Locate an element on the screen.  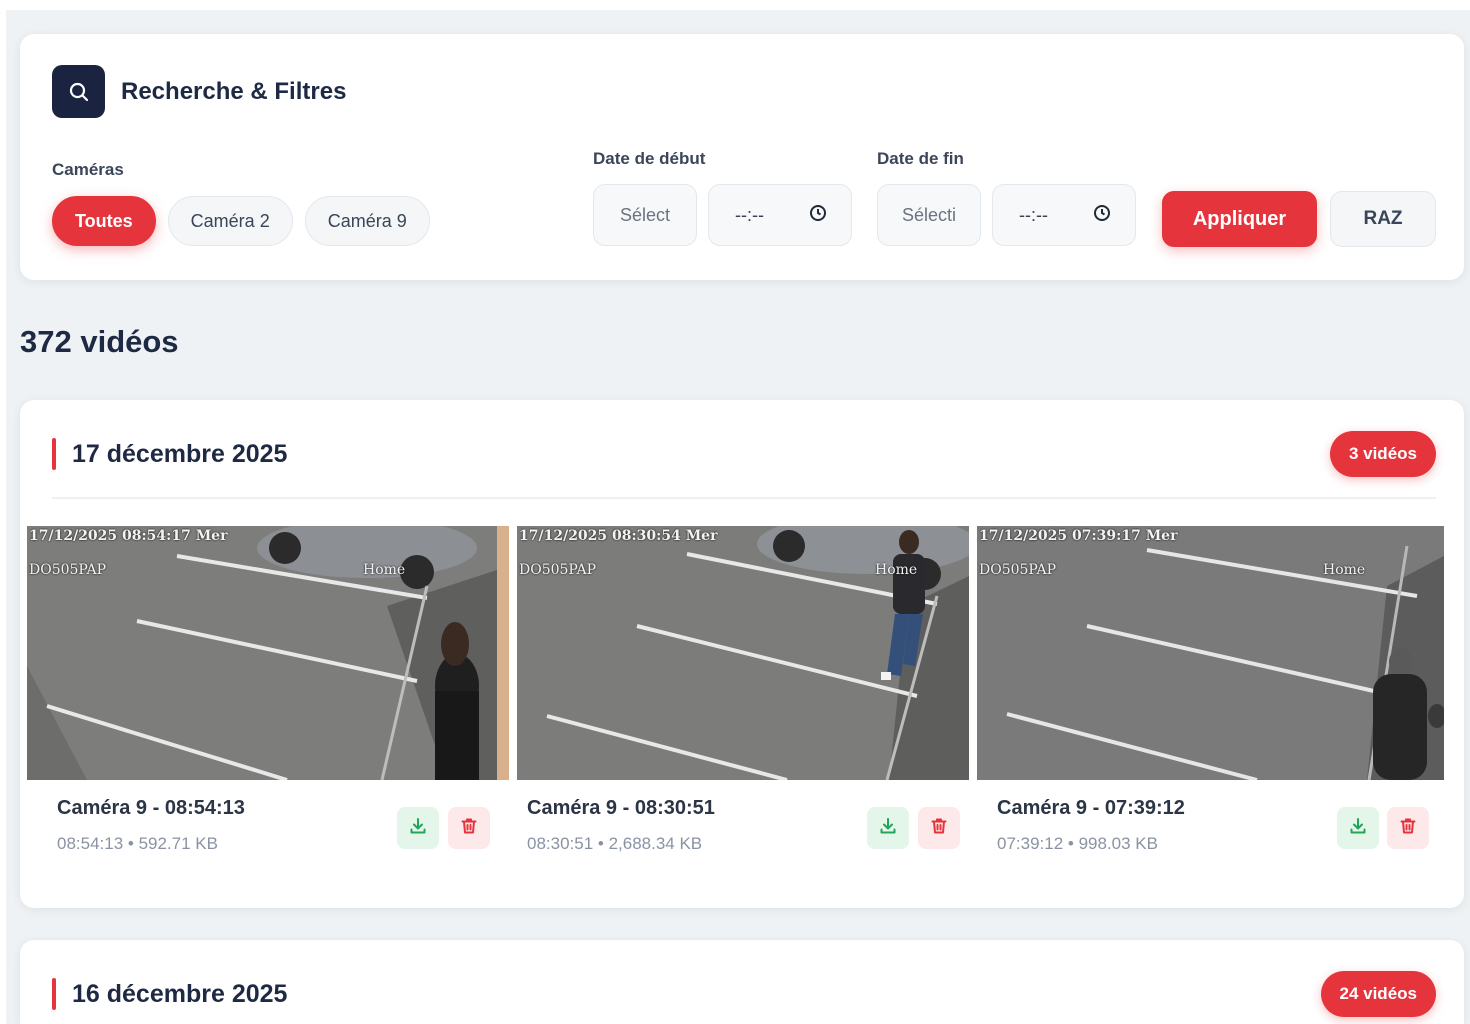
start-time-input: --:-- is located at coordinates (780, 215).